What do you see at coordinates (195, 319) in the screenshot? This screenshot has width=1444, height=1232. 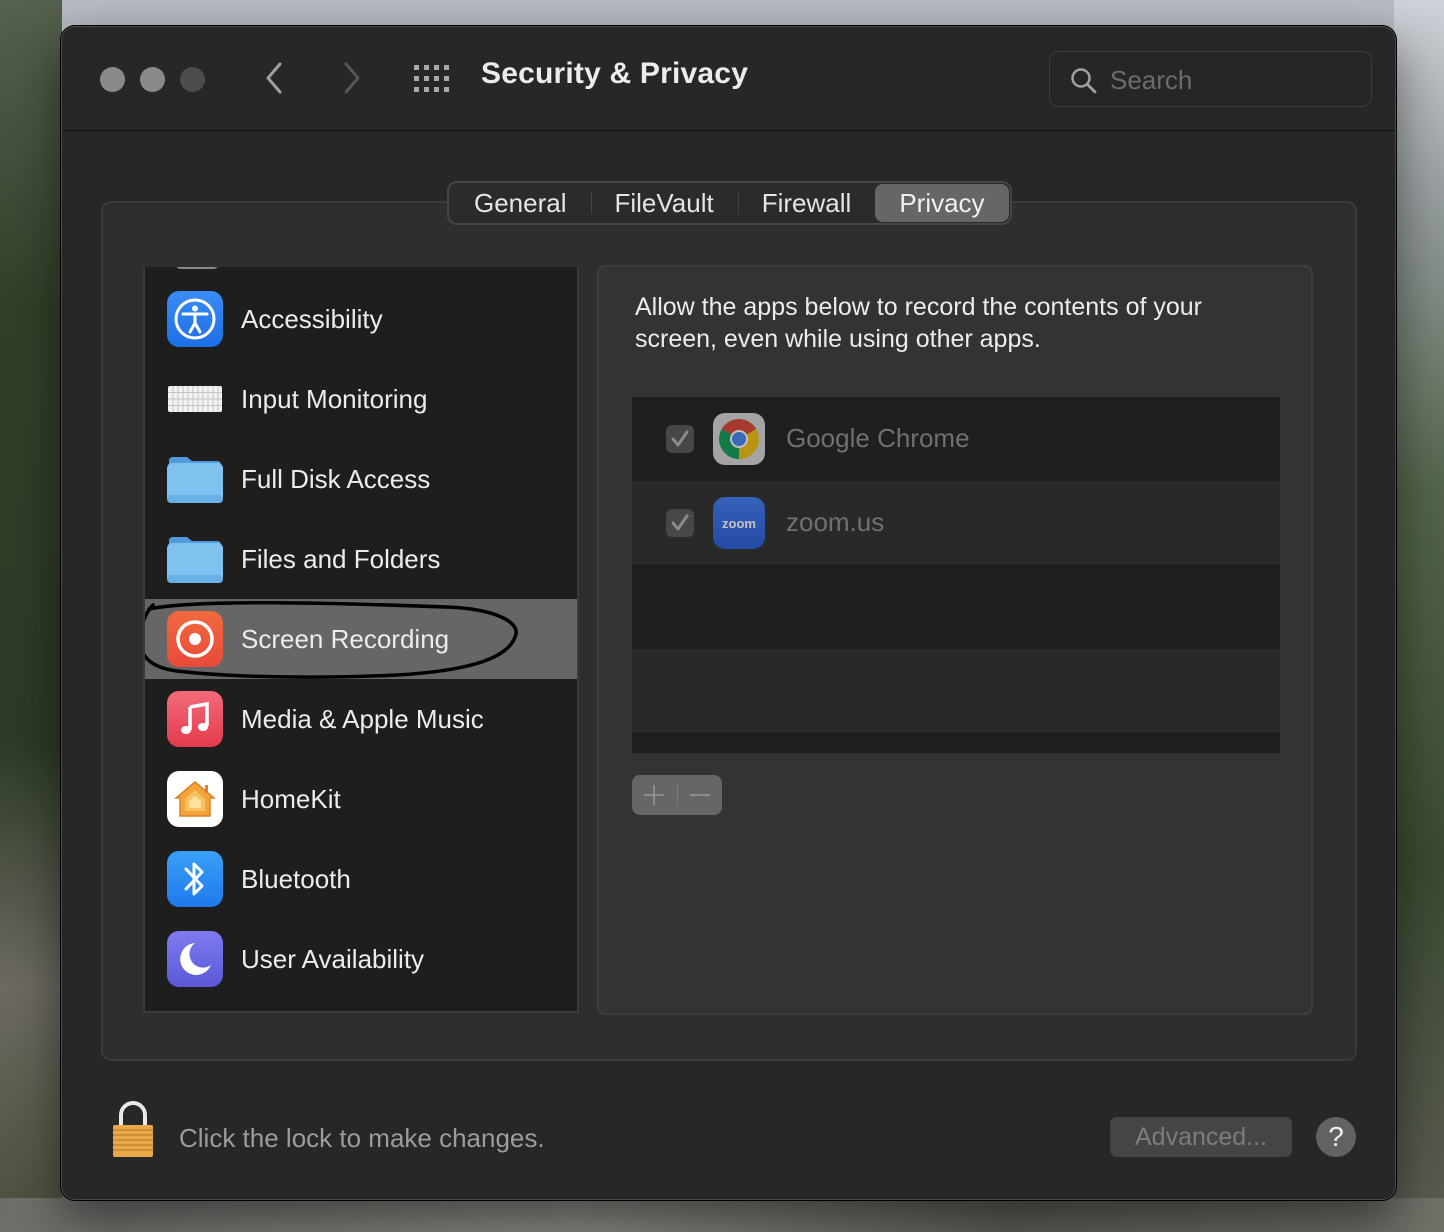 I see `accessibility-icon` at bounding box center [195, 319].